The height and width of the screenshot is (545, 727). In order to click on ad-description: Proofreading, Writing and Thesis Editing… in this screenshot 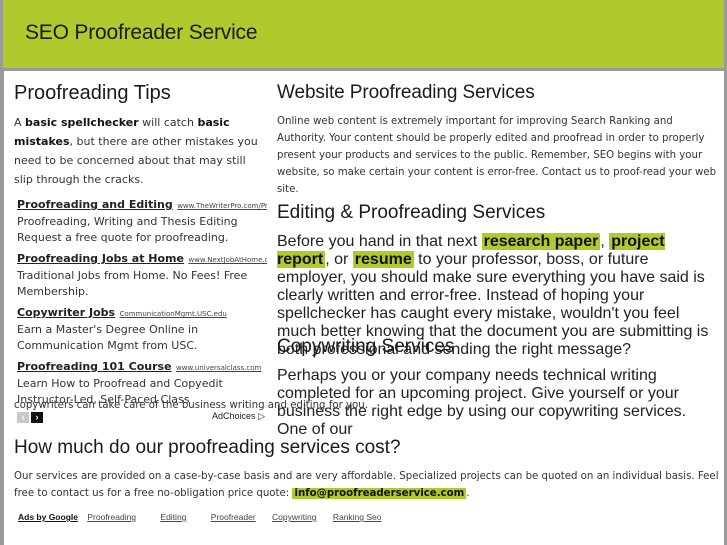, I will do `click(127, 229)`.